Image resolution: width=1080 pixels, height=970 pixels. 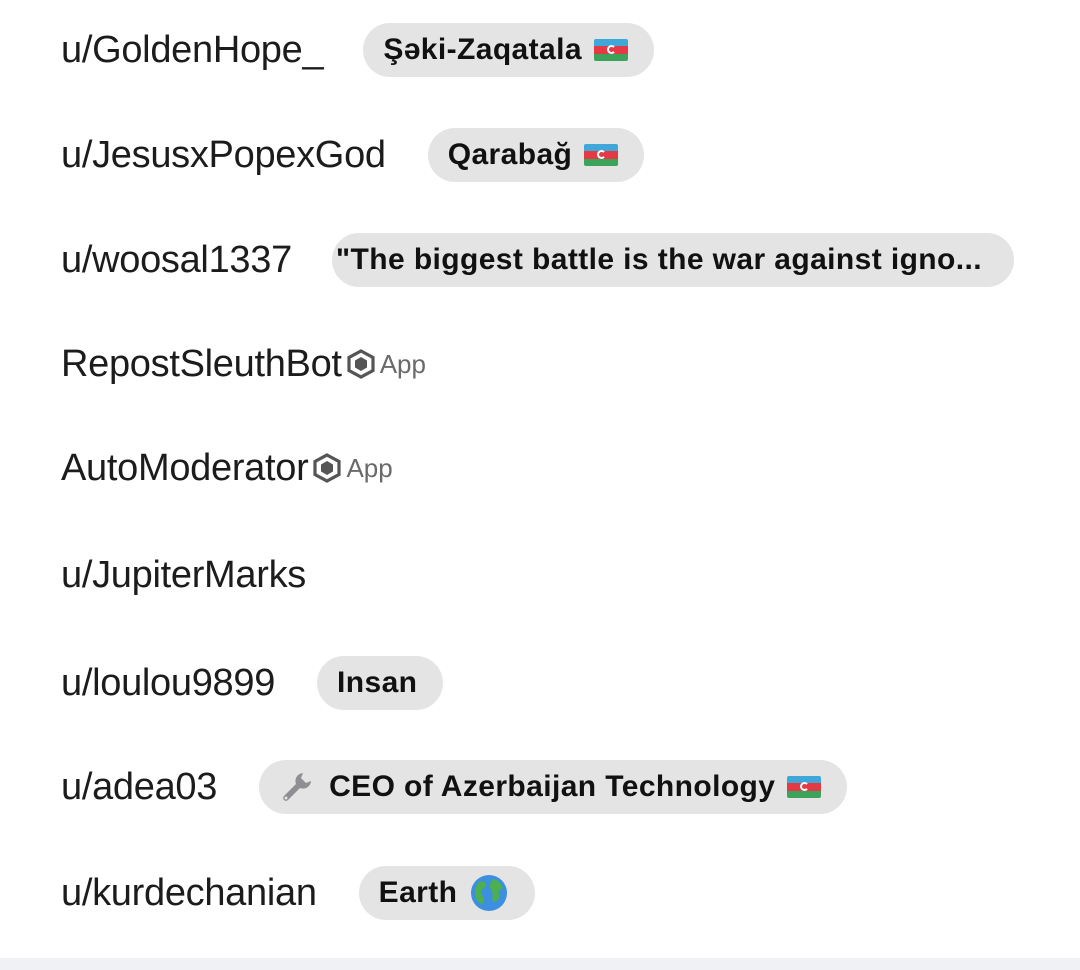 What do you see at coordinates (192, 50) in the screenshot?
I see `username: u/GoldenHope_` at bounding box center [192, 50].